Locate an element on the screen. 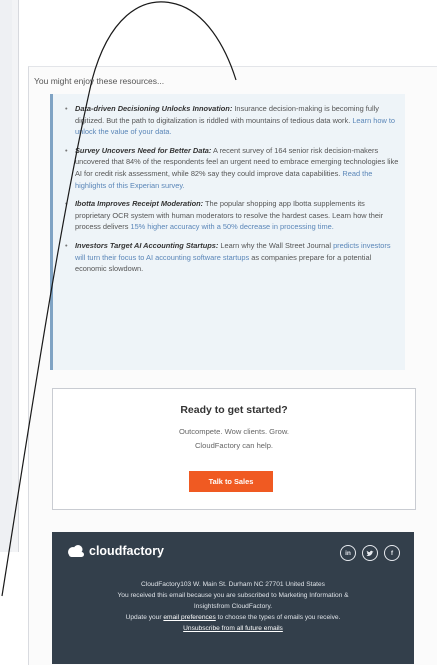 This screenshot has width=438, height=665. background-sheet is located at coordinates (9, 276).